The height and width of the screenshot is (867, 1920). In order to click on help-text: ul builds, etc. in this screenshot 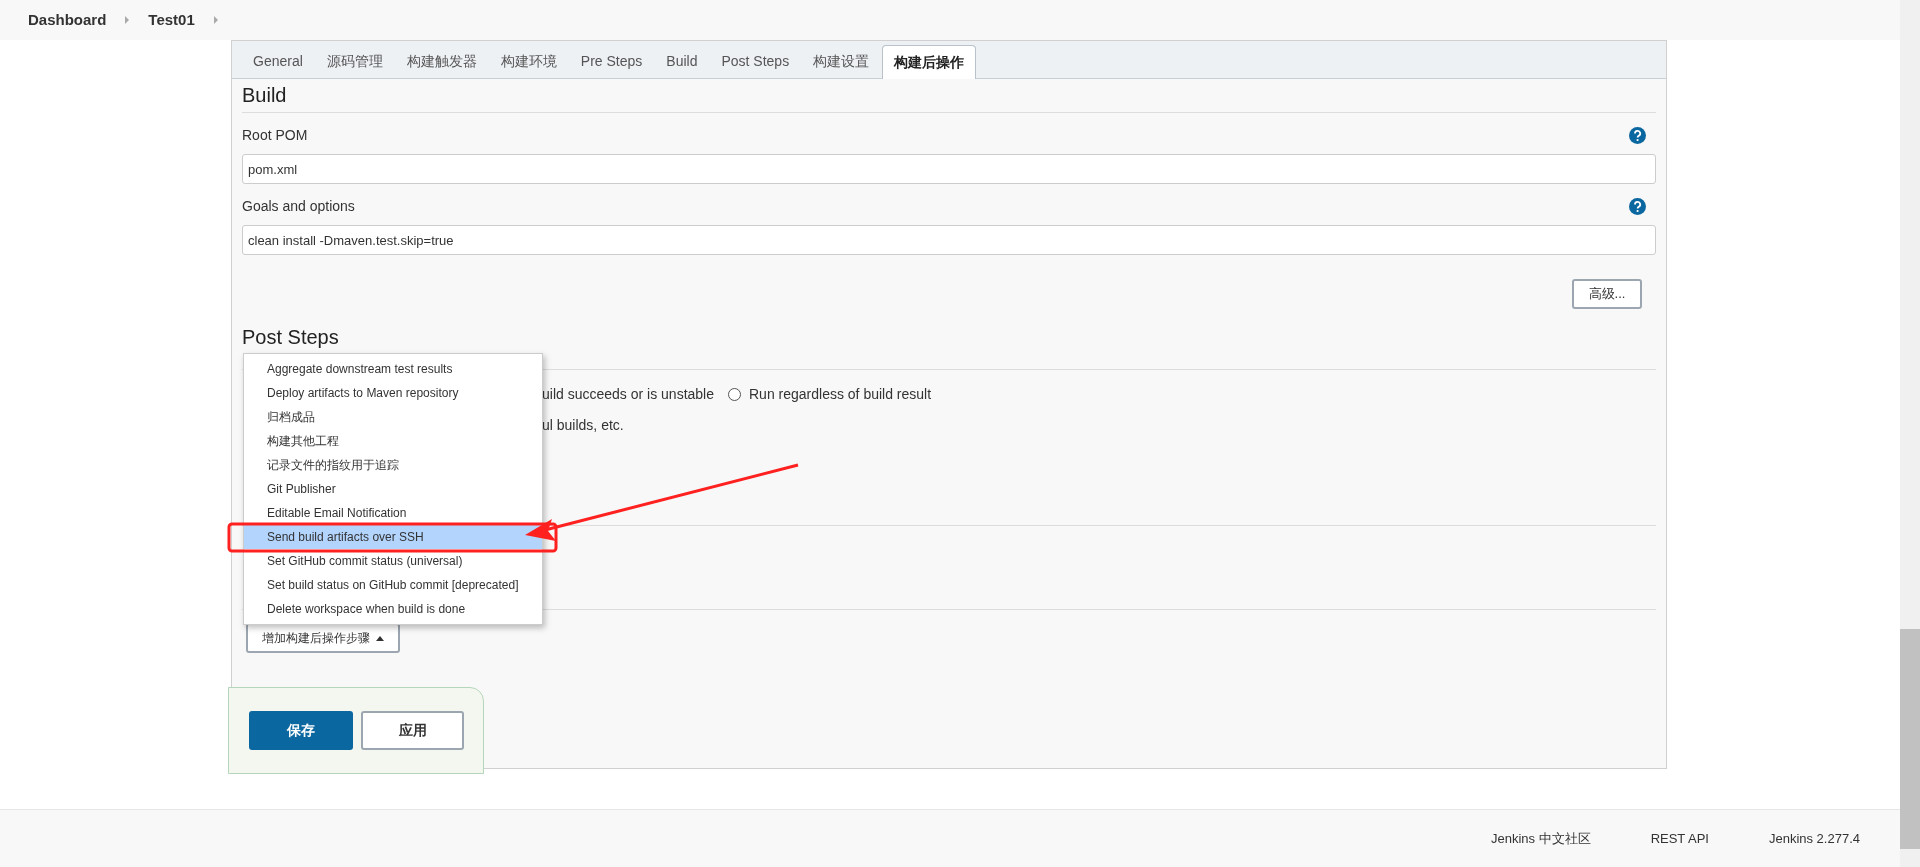, I will do `click(583, 425)`.